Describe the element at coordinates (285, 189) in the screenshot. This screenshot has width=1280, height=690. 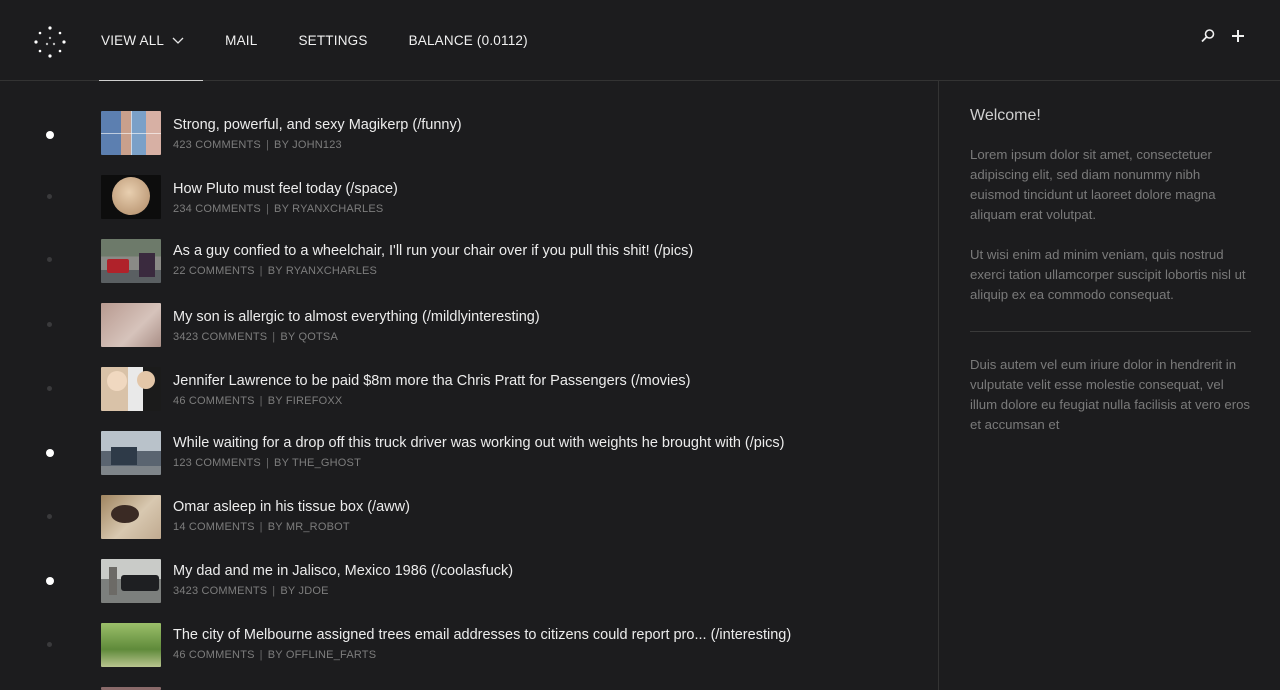
I see `post-title: How Pluto must feel today (/space)` at that location.